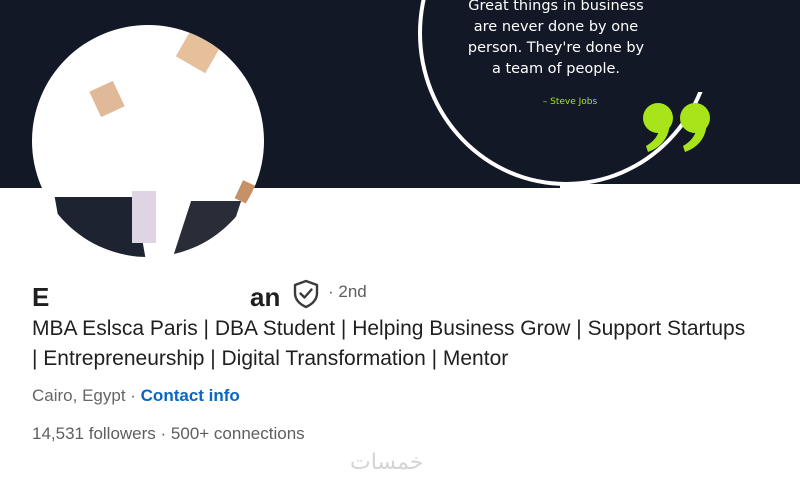  Describe the element at coordinates (190, 395) in the screenshot. I see `contact-info-link: Contact info` at that location.